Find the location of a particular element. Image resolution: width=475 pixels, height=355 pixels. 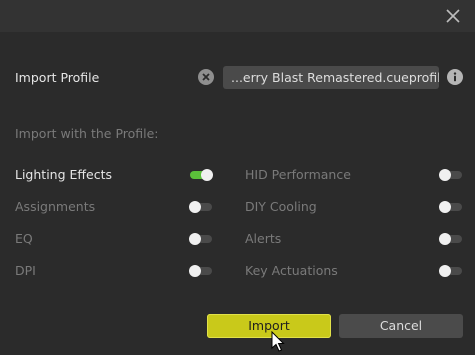

cancel-button: Cancel is located at coordinates (401, 326).